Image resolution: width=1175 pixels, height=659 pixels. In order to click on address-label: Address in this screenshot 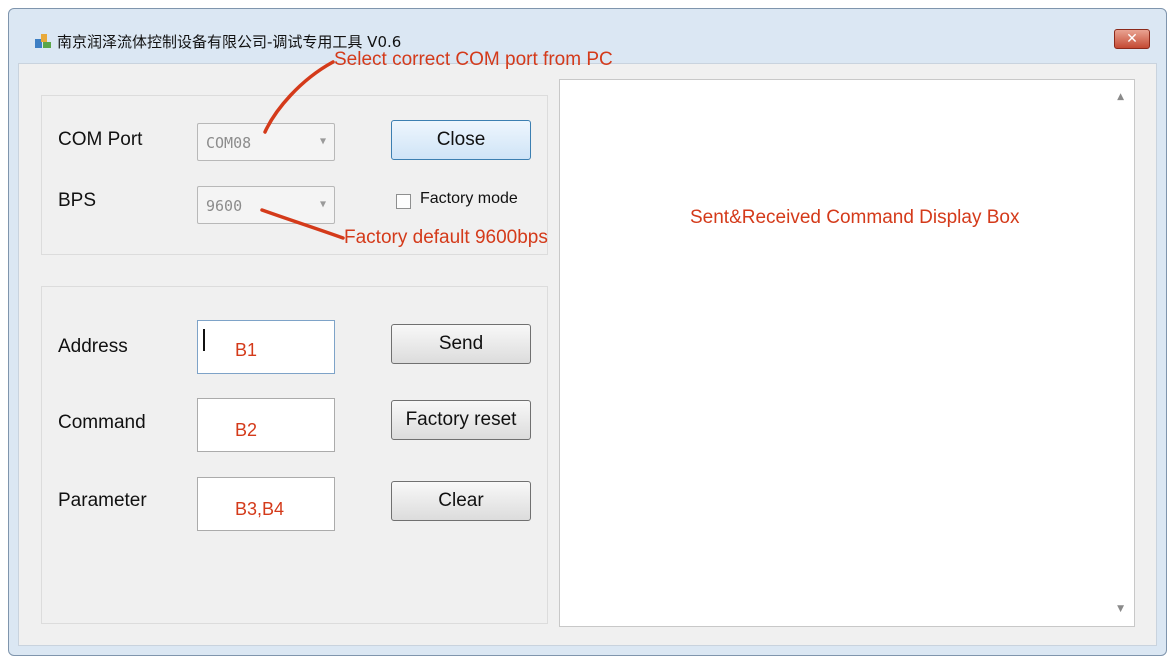, I will do `click(93, 346)`.